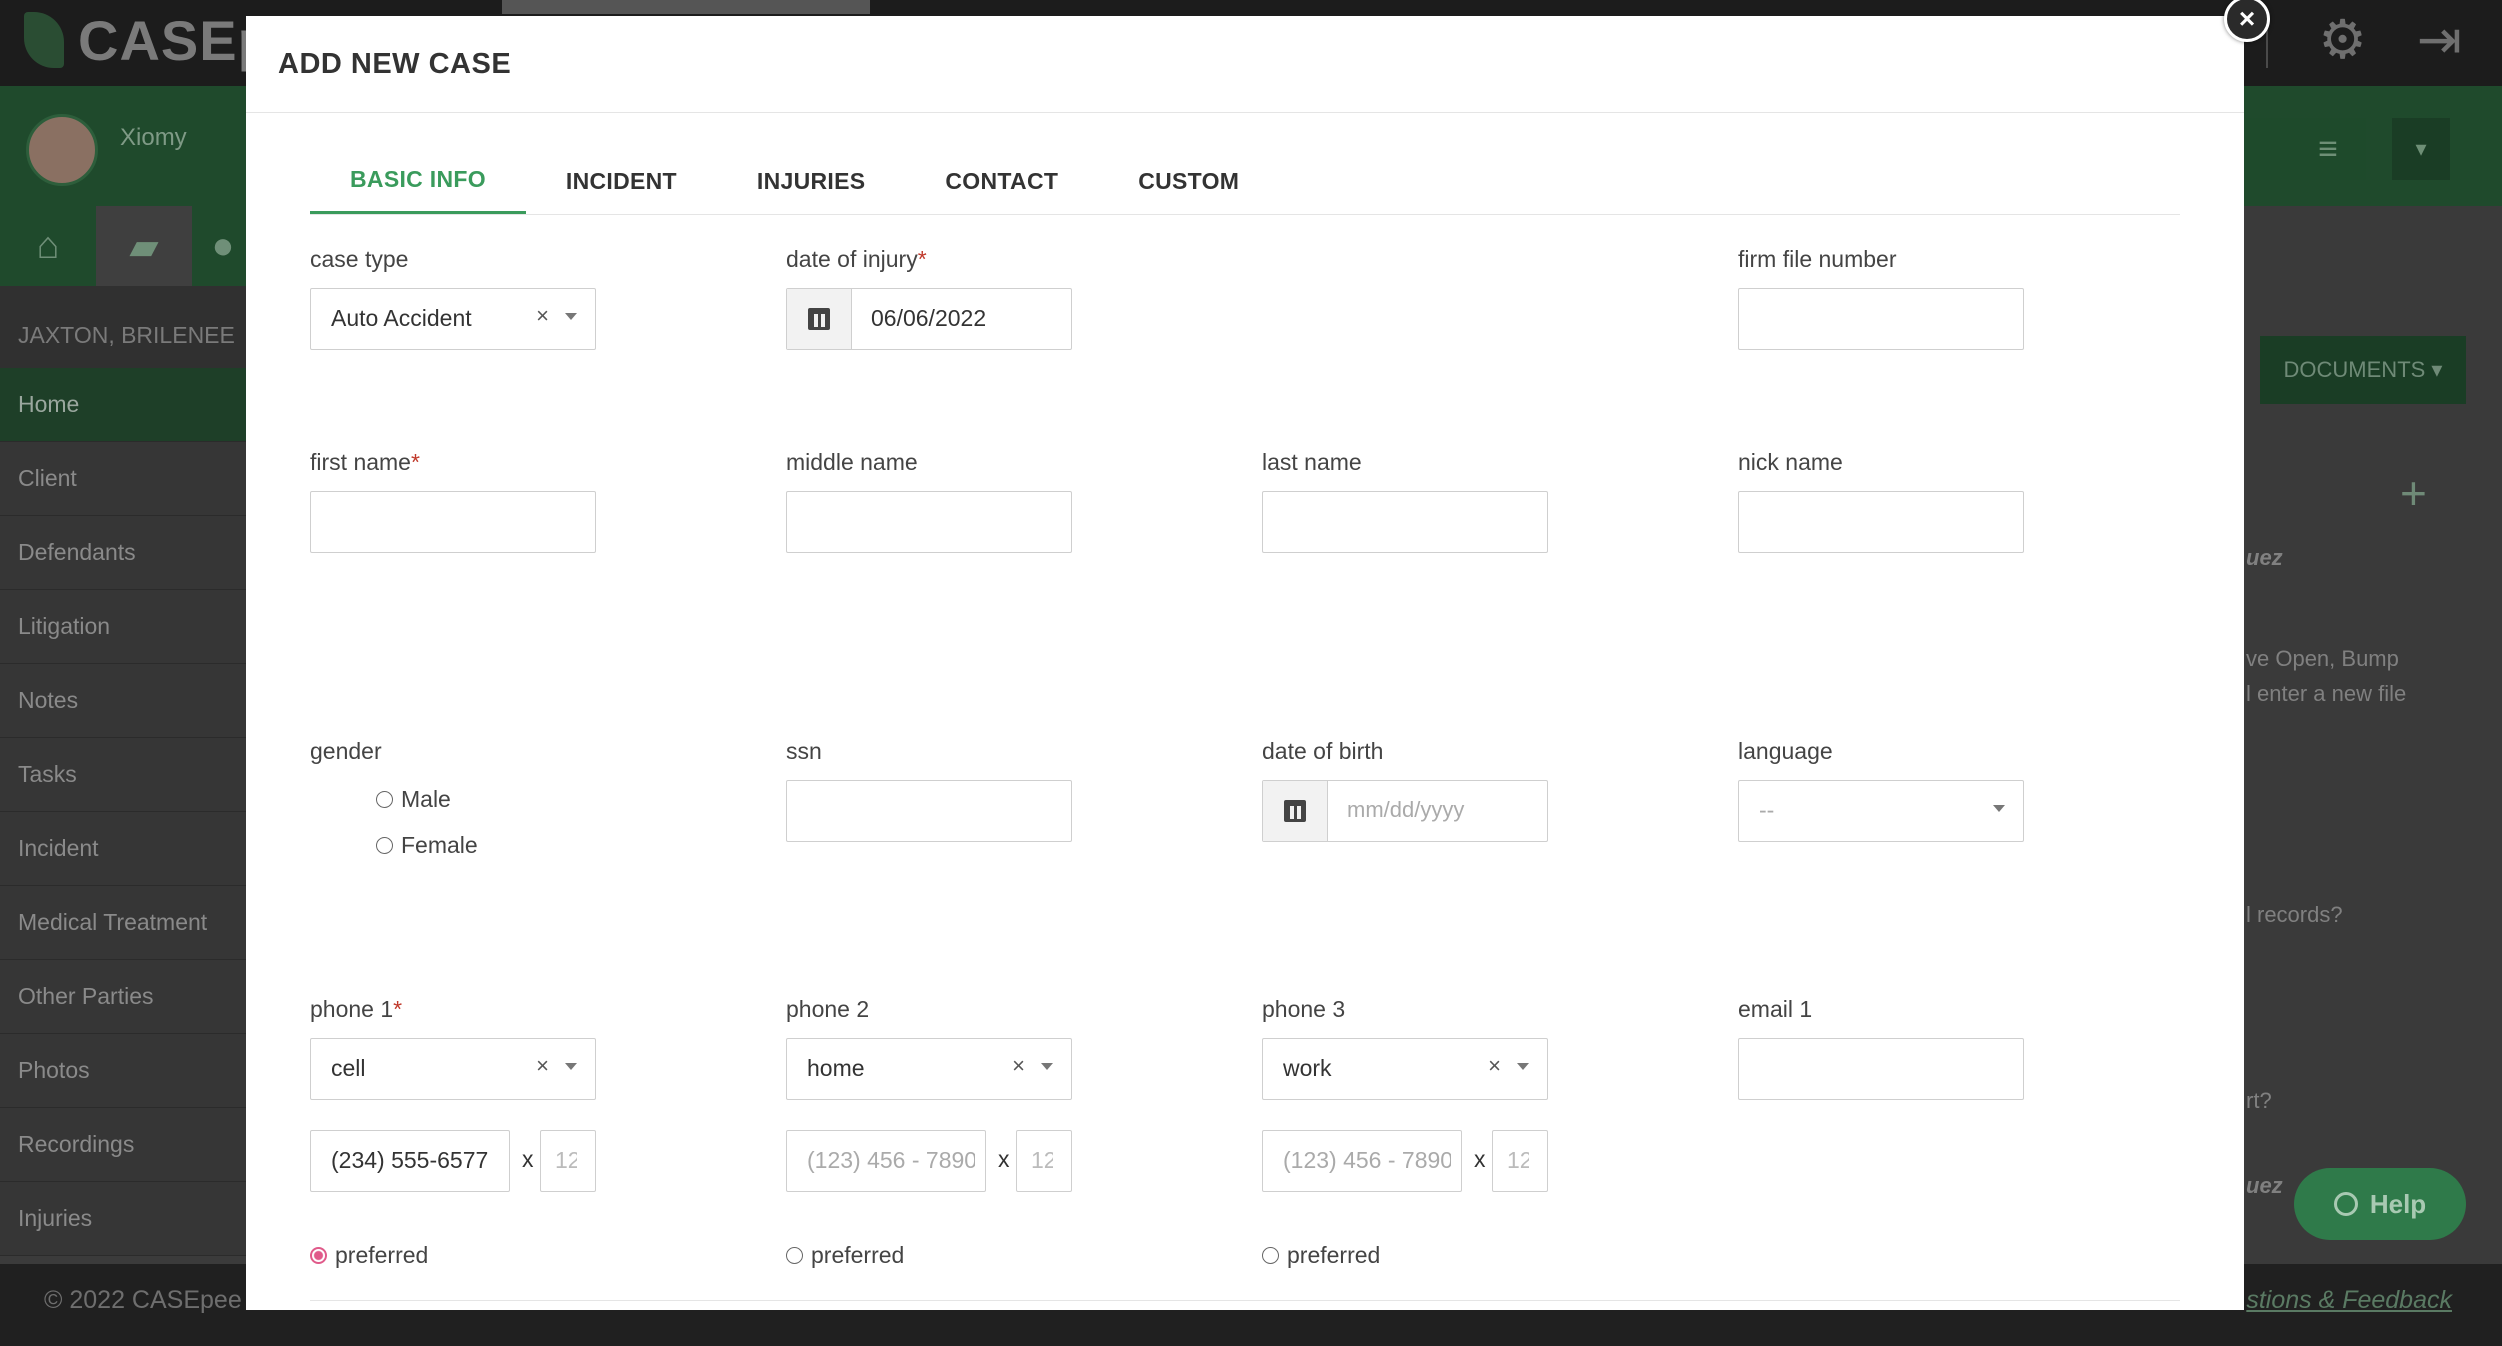 The image size is (2502, 1346). I want to click on last-name-input, so click(1405, 522).